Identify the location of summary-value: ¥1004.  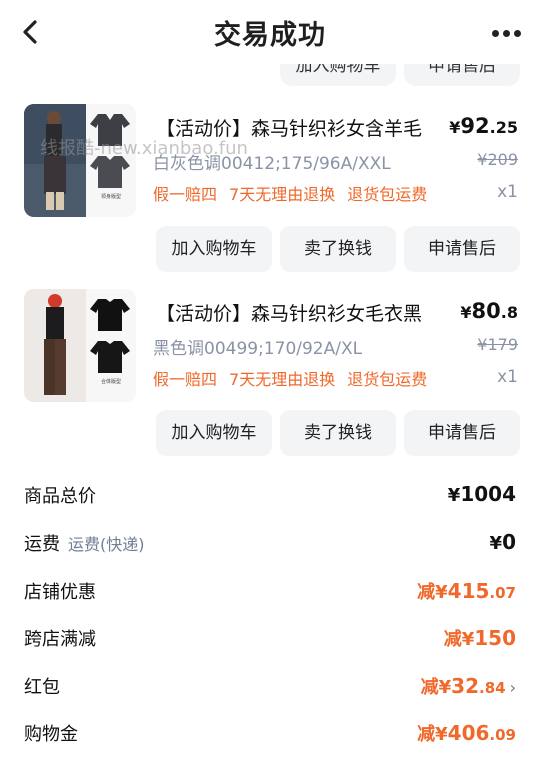
(481, 494).